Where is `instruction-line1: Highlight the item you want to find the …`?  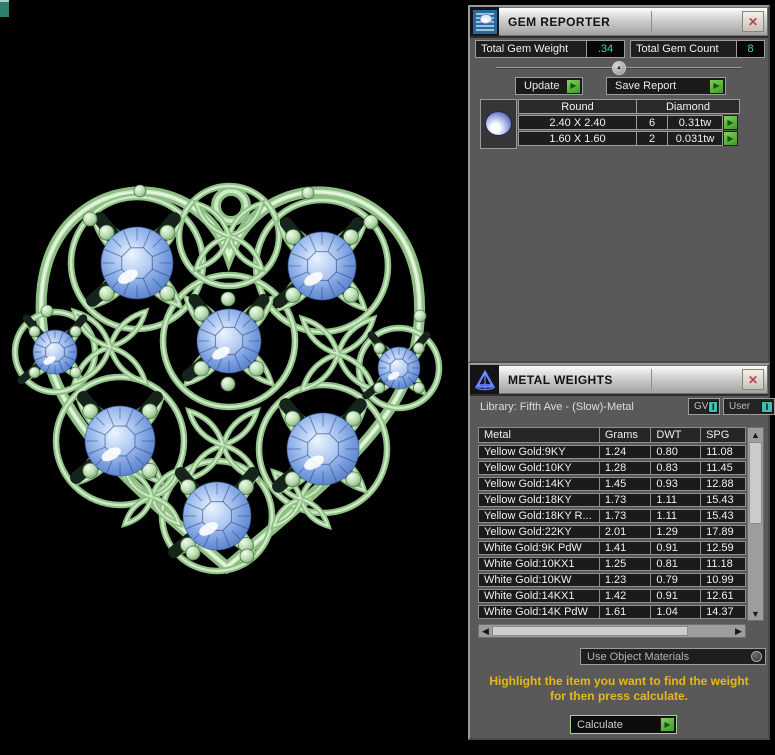
instruction-line1: Highlight the item you want to find the … is located at coordinates (619, 681).